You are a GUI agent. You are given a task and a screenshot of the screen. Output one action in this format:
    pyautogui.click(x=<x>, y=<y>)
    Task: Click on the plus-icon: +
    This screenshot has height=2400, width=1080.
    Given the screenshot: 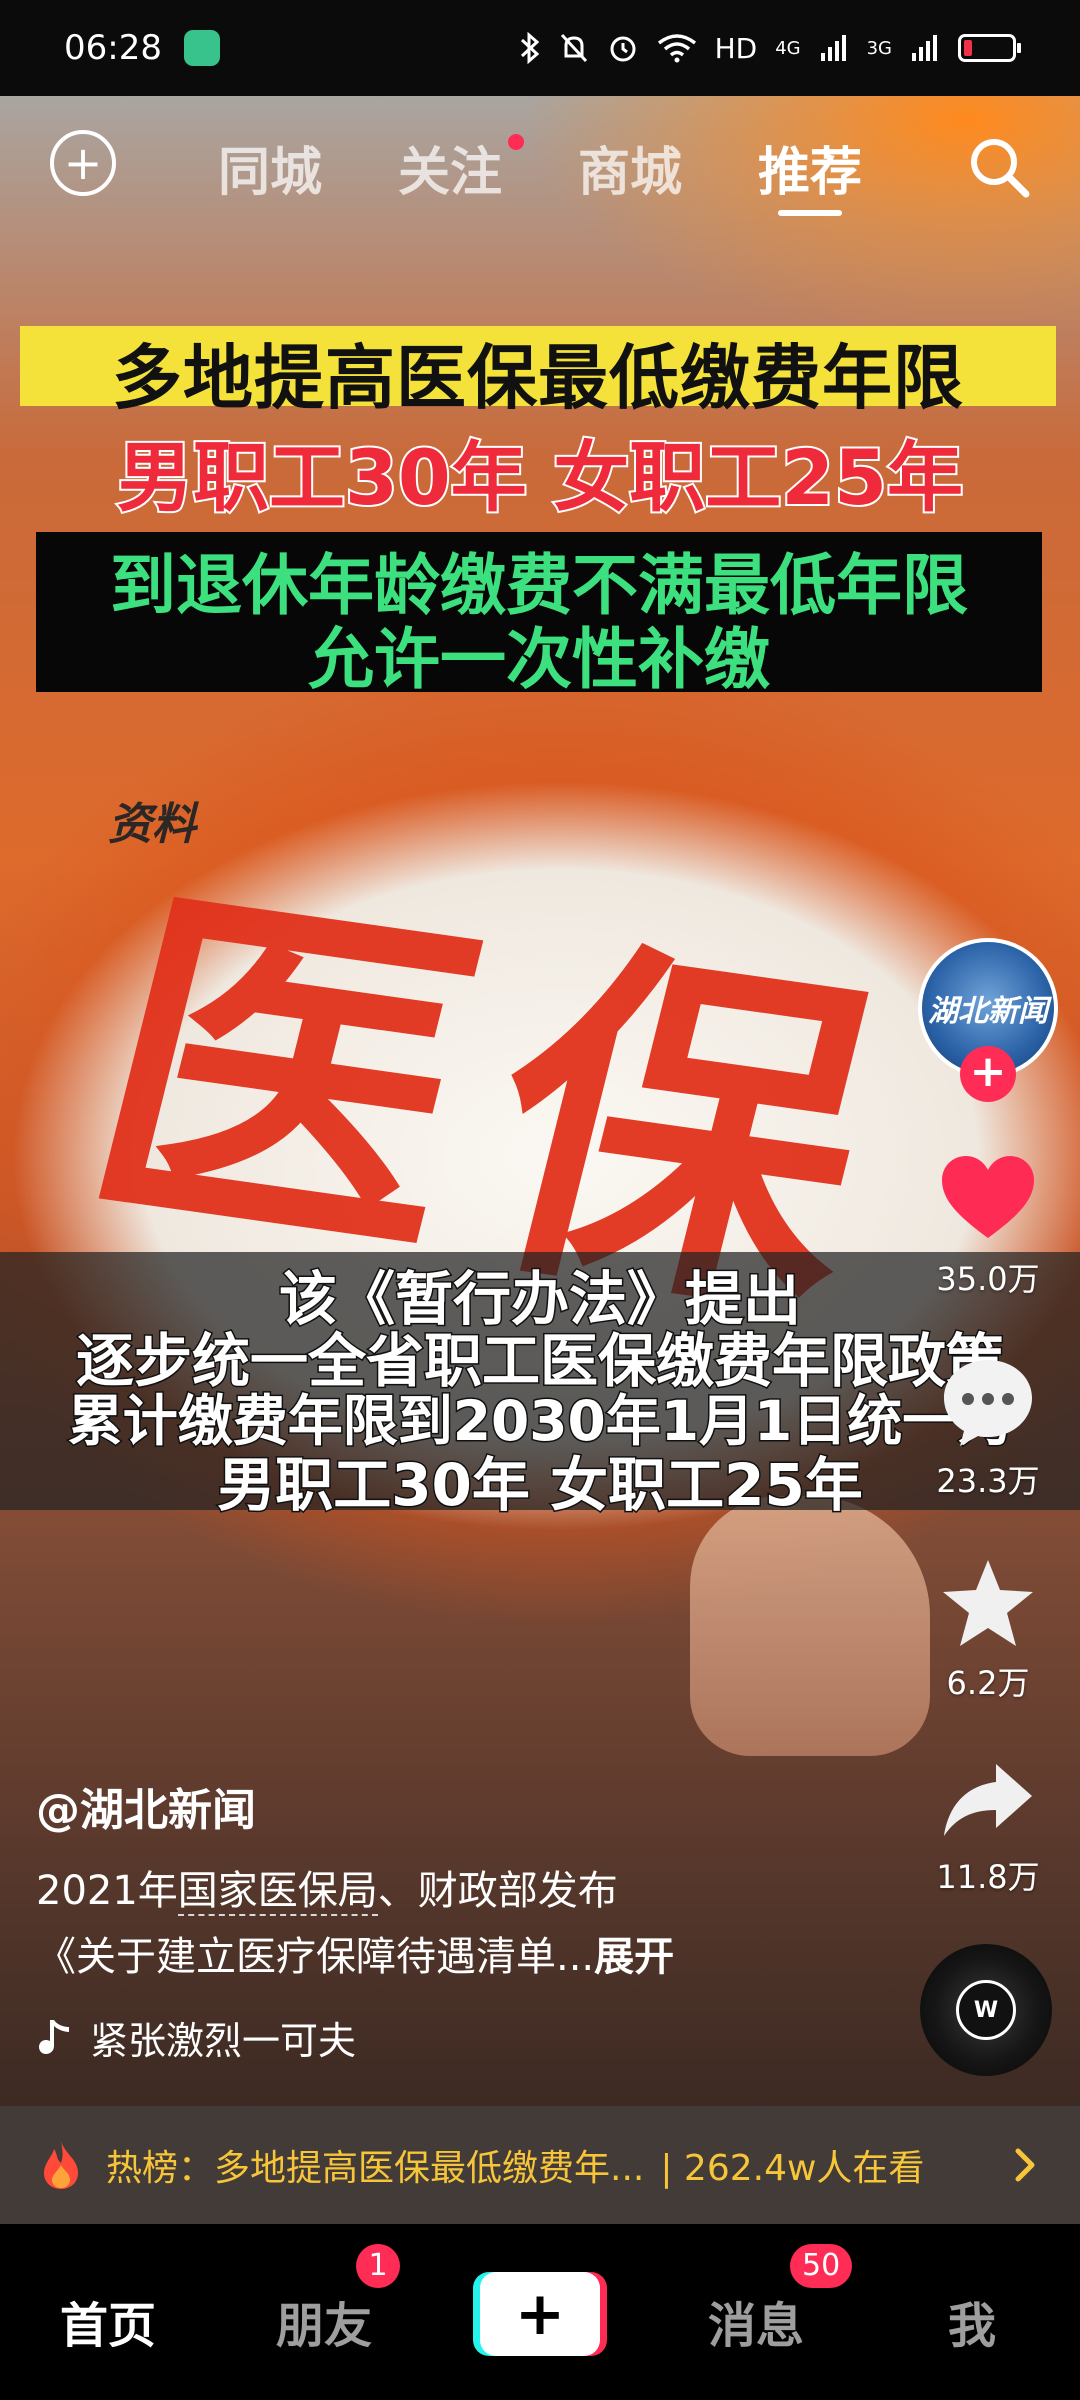 What is the action you would take?
    pyautogui.click(x=540, y=2314)
    